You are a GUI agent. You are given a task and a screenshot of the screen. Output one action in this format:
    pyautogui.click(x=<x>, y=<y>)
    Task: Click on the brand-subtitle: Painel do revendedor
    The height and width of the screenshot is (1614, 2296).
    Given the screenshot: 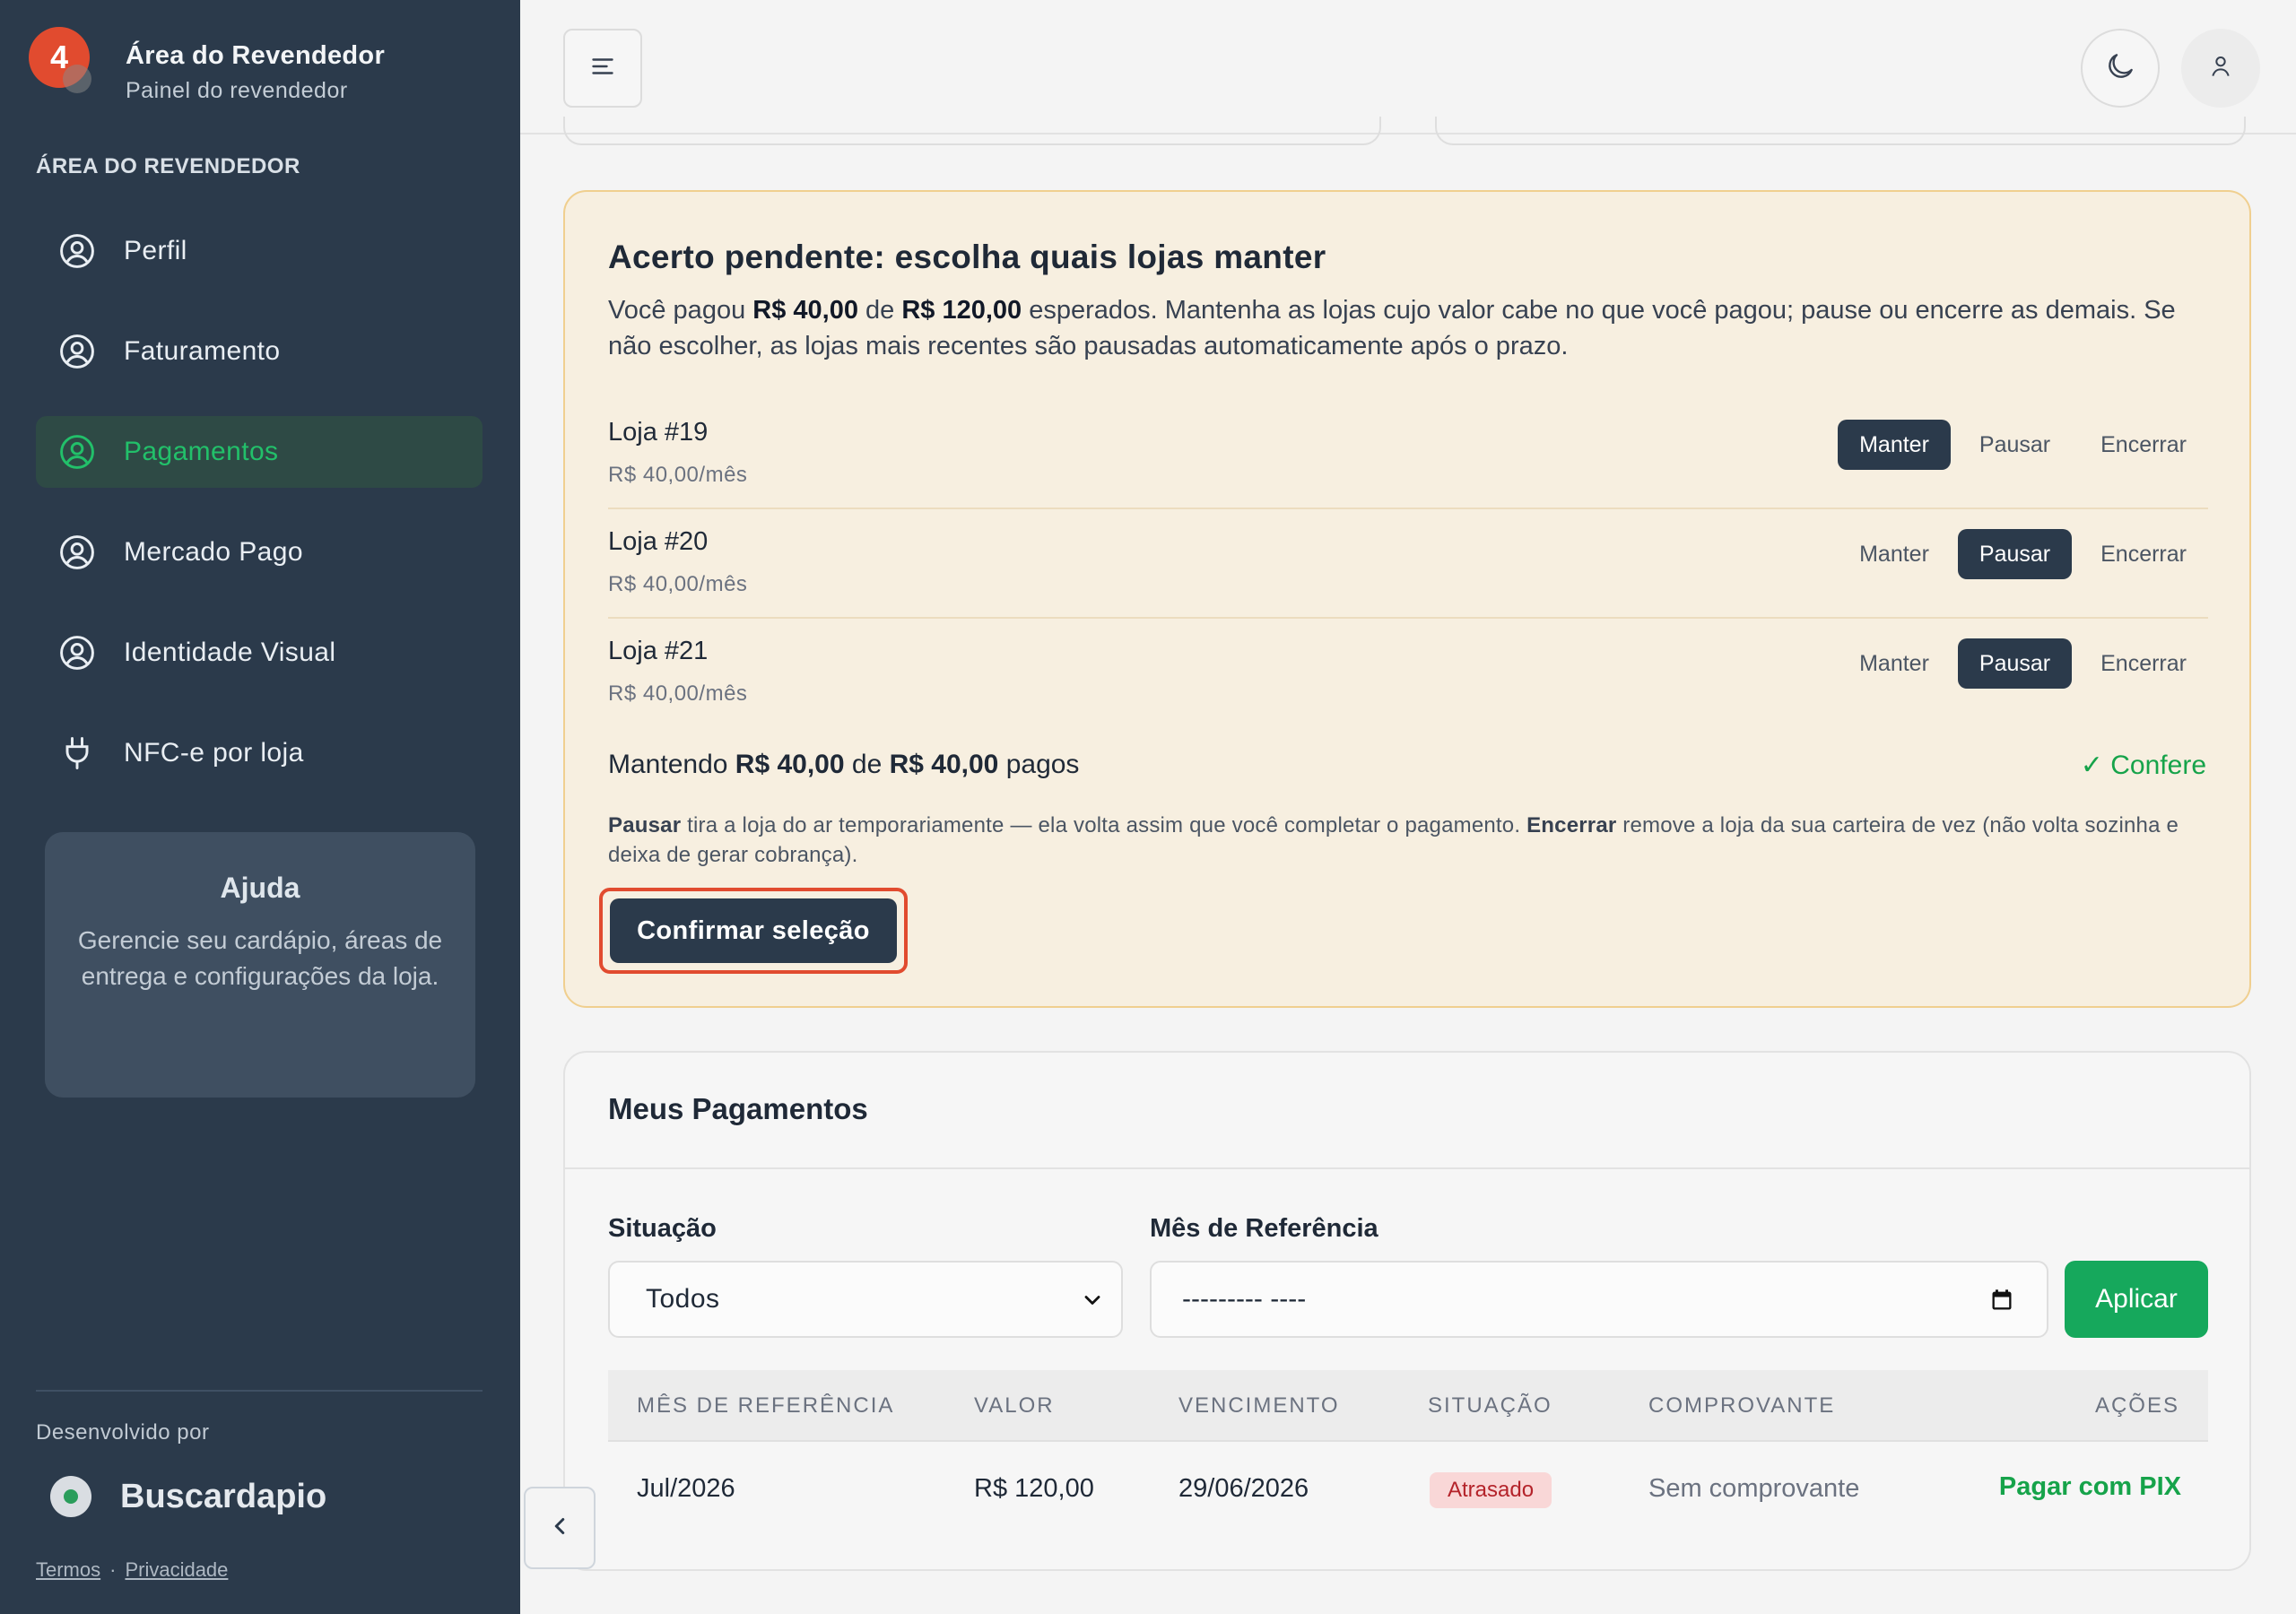 What is the action you would take?
    pyautogui.click(x=237, y=90)
    